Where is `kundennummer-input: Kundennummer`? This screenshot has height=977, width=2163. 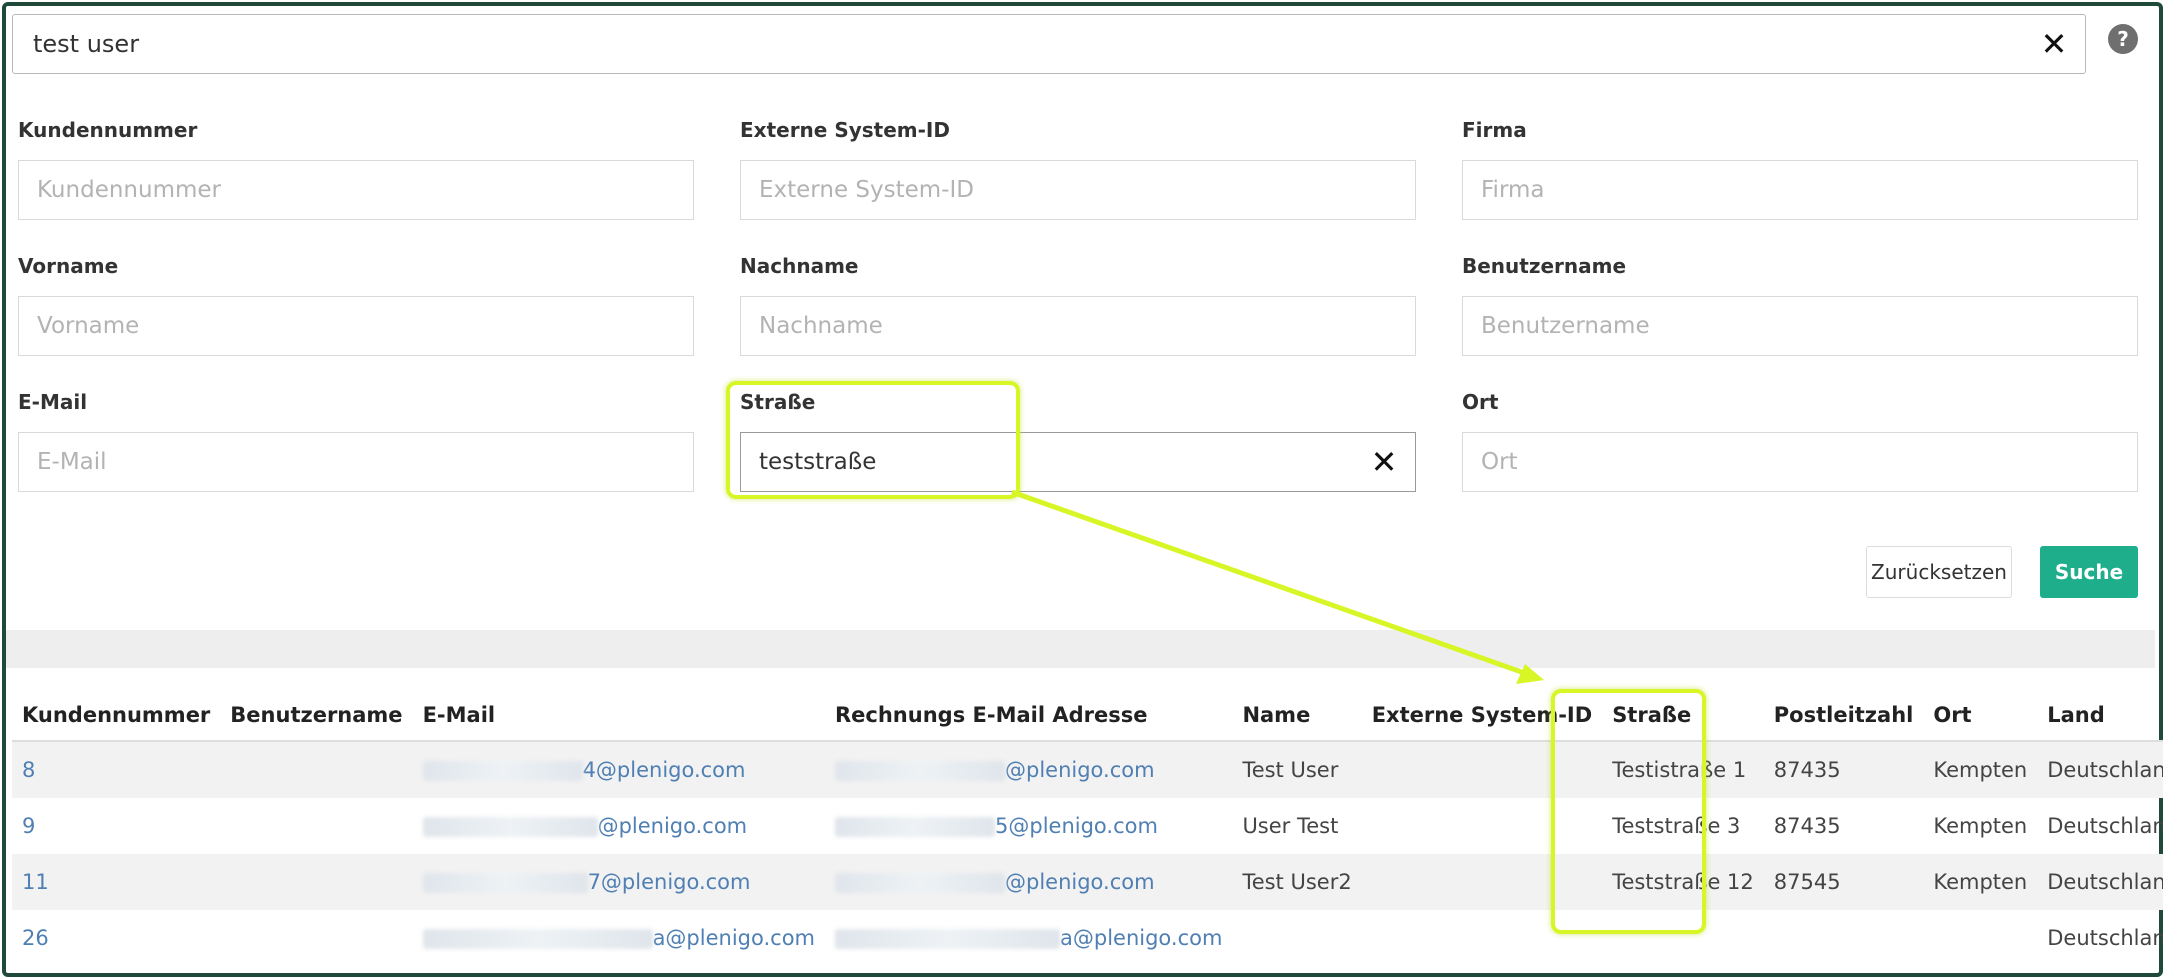 kundennummer-input: Kundennummer is located at coordinates (356, 190).